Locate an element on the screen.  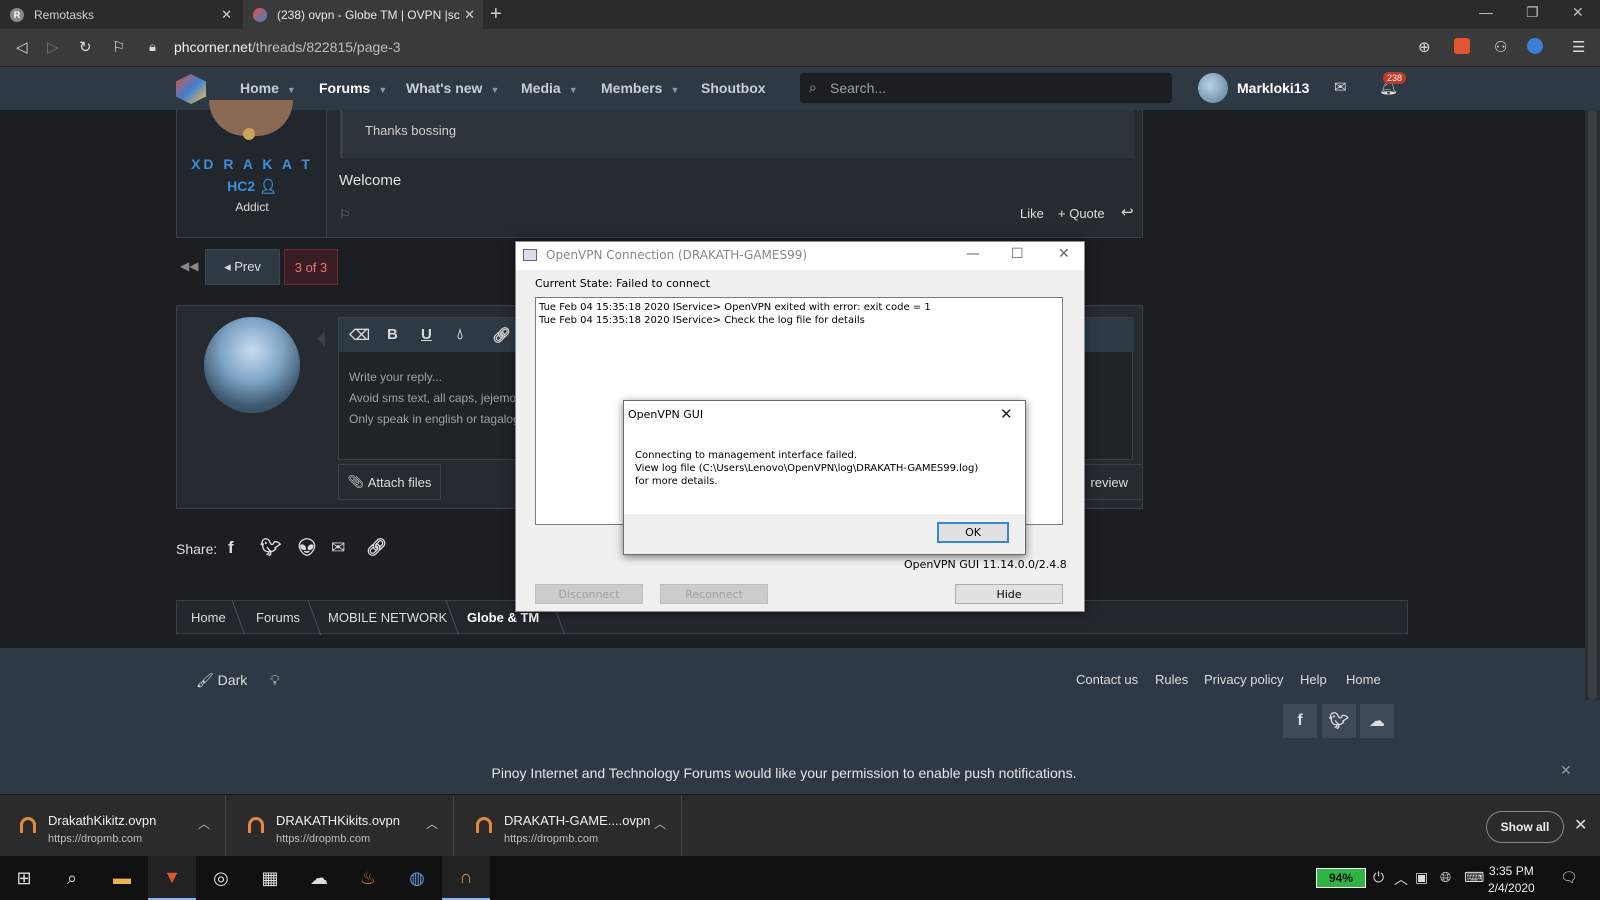
footer-link-privacy: Privacy policy is located at coordinates (1243, 679).